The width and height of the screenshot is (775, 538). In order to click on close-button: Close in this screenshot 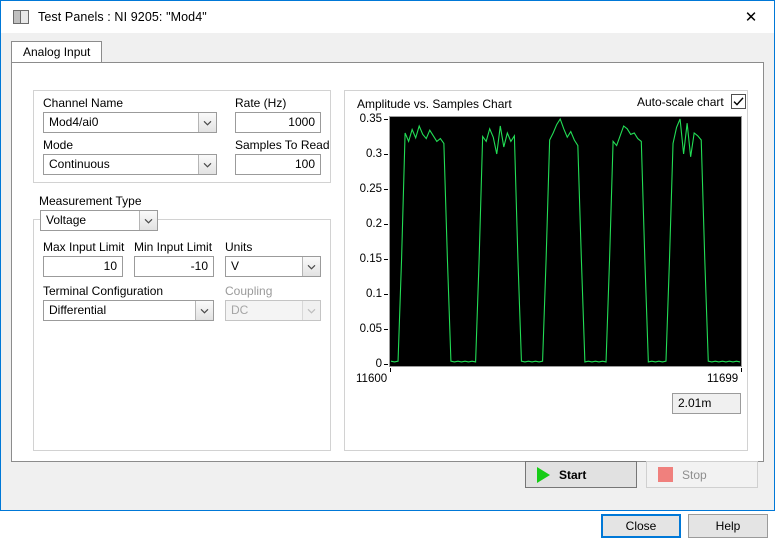, I will do `click(641, 526)`.